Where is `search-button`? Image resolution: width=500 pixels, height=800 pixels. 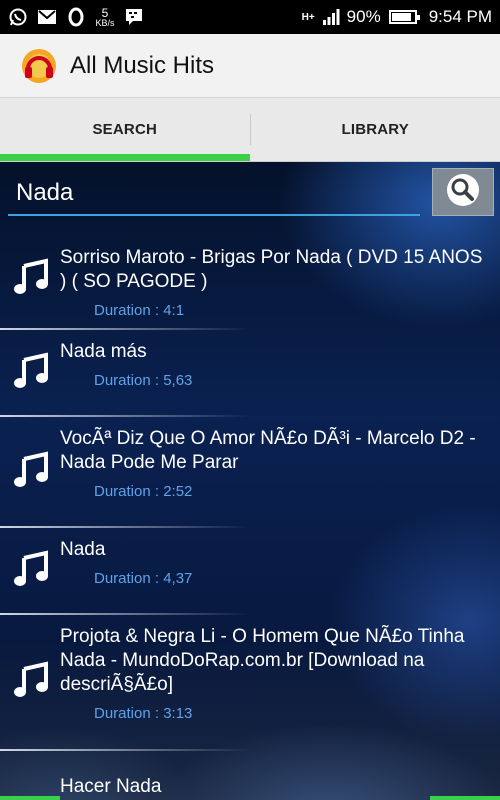
search-button is located at coordinates (463, 192).